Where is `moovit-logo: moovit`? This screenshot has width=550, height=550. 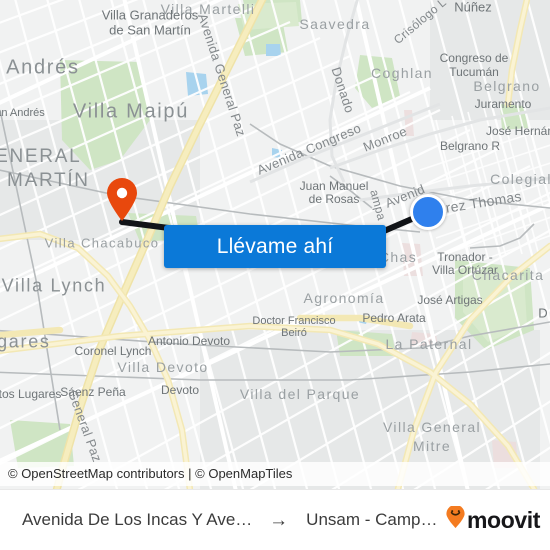
moovit-logo: moovit is located at coordinates (492, 519).